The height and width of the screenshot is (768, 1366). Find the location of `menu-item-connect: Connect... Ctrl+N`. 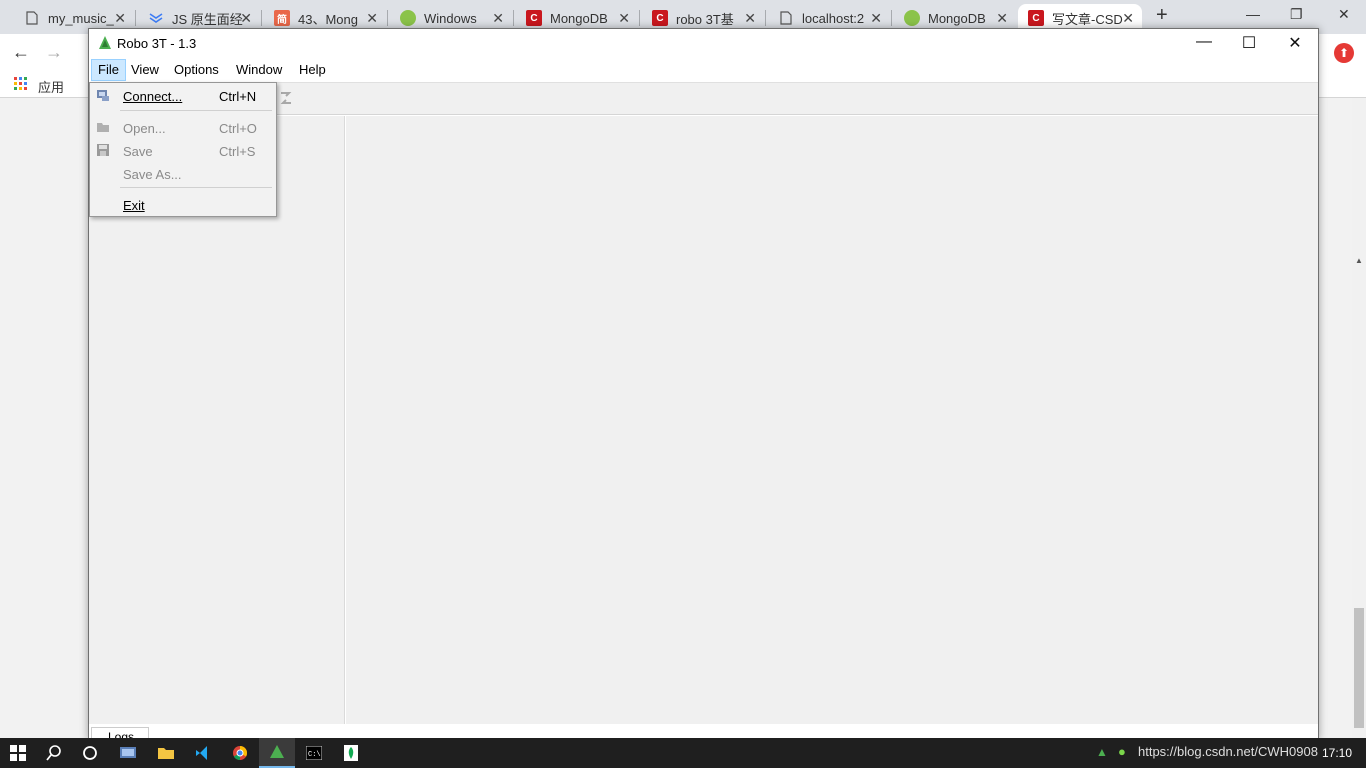

menu-item-connect: Connect... Ctrl+N is located at coordinates (183, 96).